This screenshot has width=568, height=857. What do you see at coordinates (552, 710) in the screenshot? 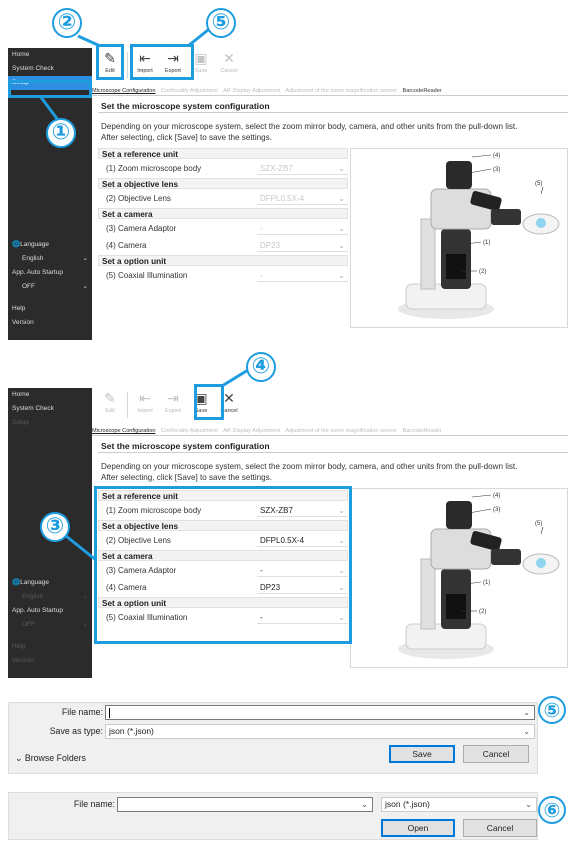
I see `callout-5b: ⑤` at bounding box center [552, 710].